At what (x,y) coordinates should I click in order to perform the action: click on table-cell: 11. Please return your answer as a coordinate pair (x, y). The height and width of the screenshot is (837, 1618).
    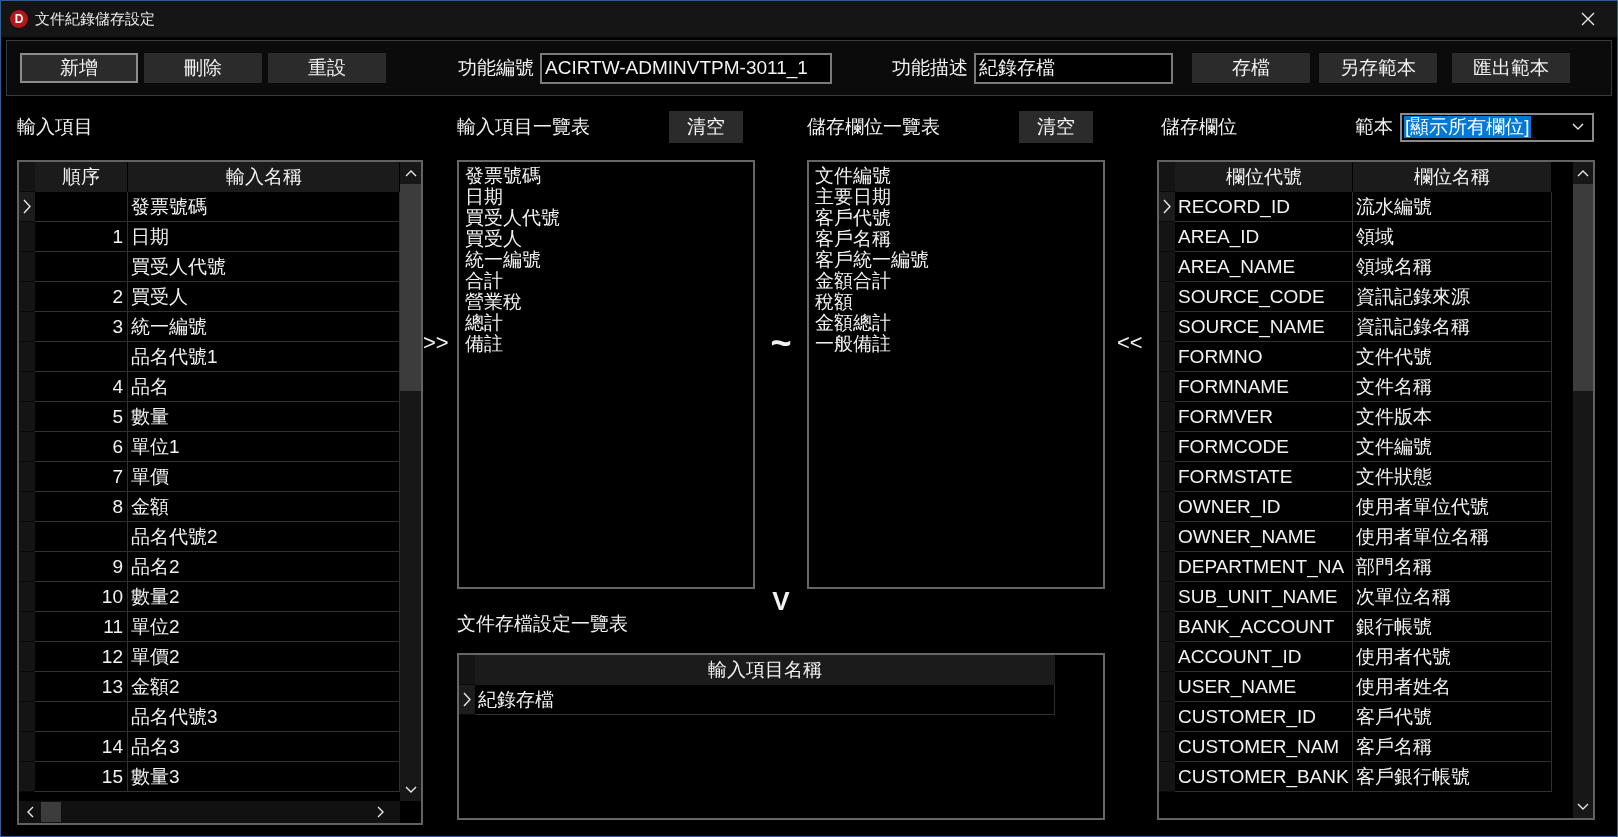
    Looking at the image, I should click on (81, 627).